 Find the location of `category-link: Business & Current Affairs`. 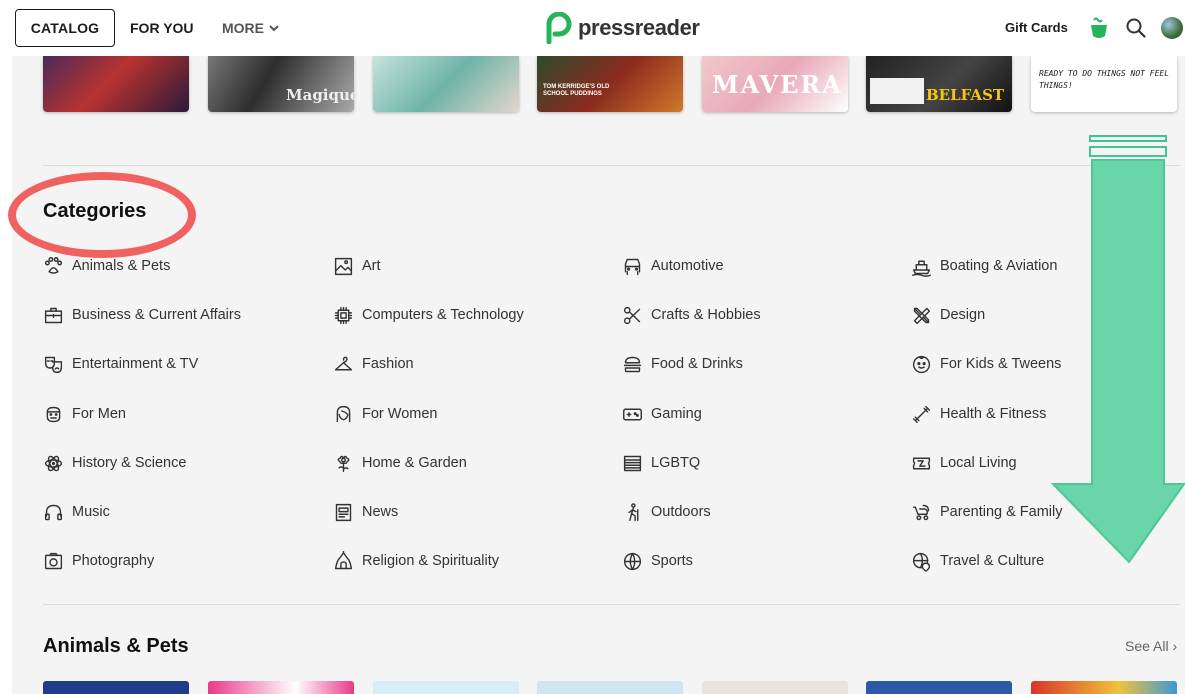

category-link: Business & Current Affairs is located at coordinates (142, 315).